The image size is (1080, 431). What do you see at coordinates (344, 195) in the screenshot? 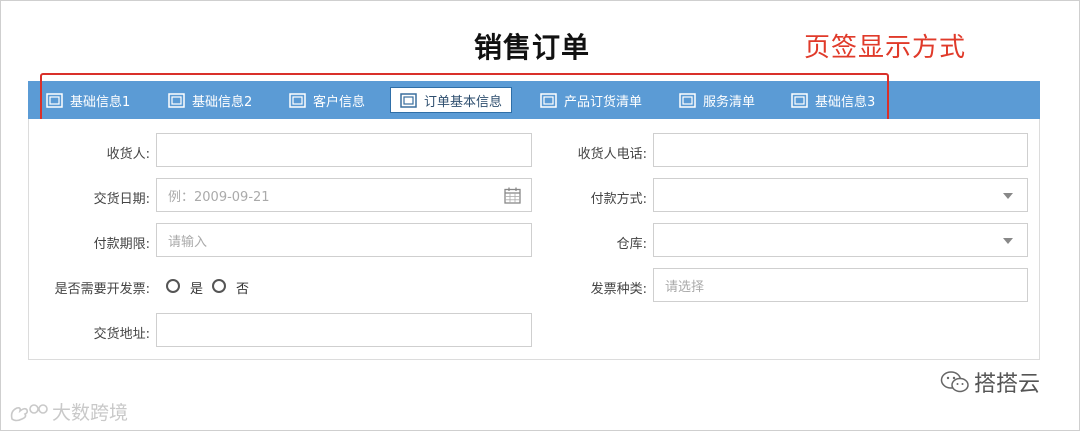
I see `delivery-date-input: 例：2009-09-21` at bounding box center [344, 195].